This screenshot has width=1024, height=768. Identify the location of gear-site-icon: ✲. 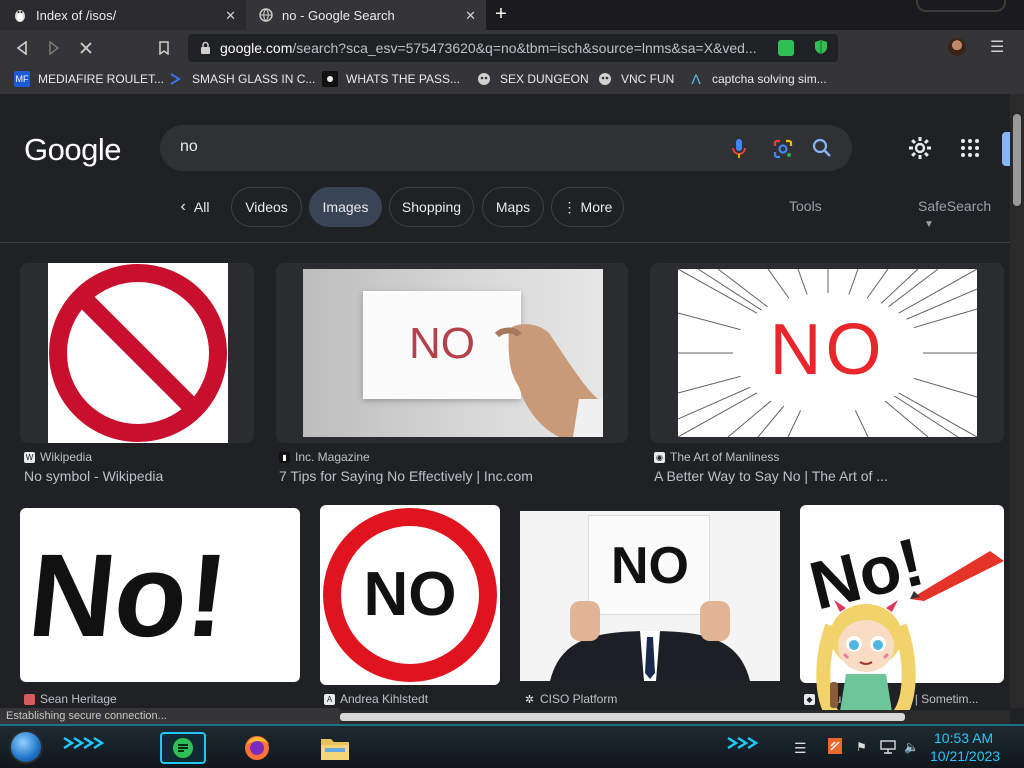
(529, 699).